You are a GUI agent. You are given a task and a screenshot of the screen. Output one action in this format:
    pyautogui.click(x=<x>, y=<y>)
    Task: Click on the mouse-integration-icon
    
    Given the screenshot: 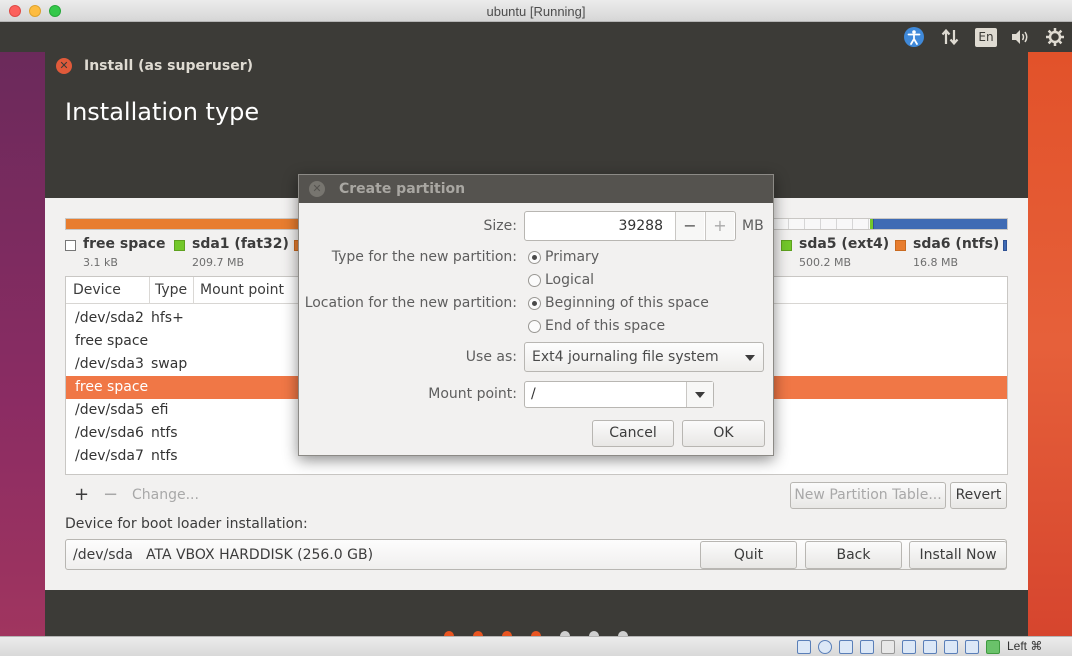 What is the action you would take?
    pyautogui.click(x=972, y=647)
    